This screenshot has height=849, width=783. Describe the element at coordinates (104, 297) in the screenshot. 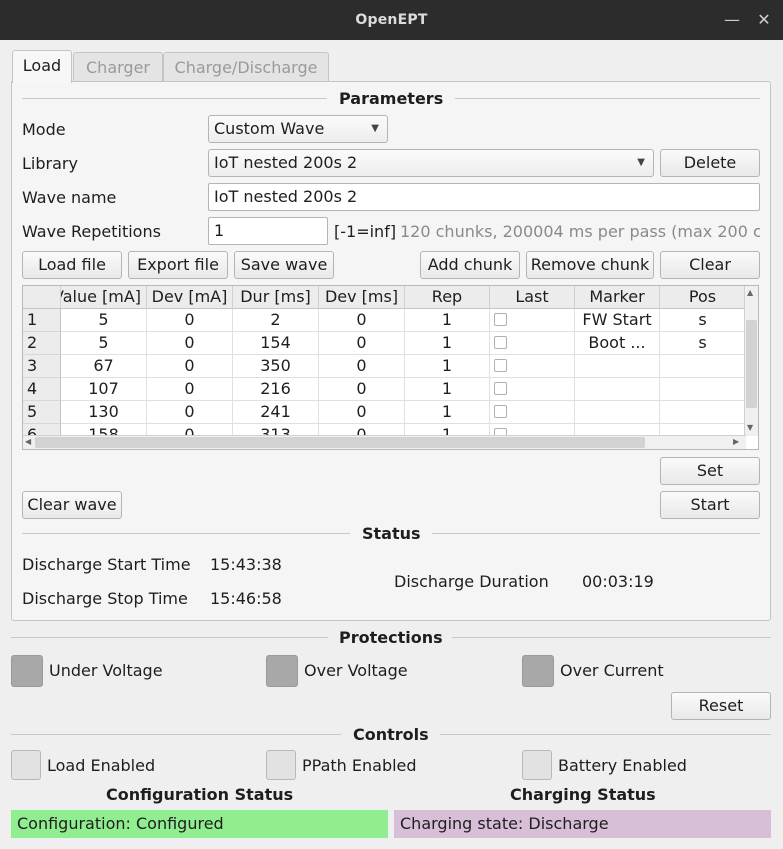

I see `column-header-value: Value [mA]` at that location.